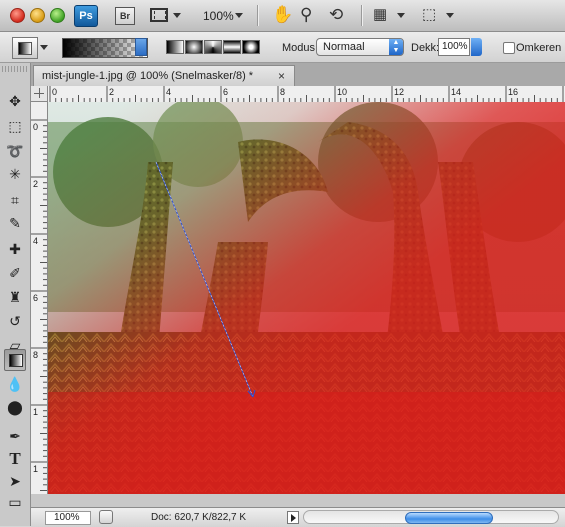 Image resolution: width=565 pixels, height=527 pixels. Describe the element at coordinates (306, 15) in the screenshot. I see `zoom-tool-icon: ⚲` at that location.